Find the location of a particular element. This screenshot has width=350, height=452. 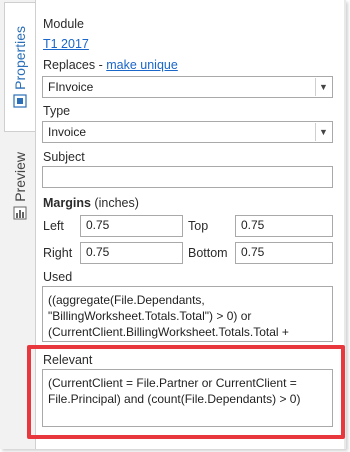

tab-preview: Preview is located at coordinates (19, 186).